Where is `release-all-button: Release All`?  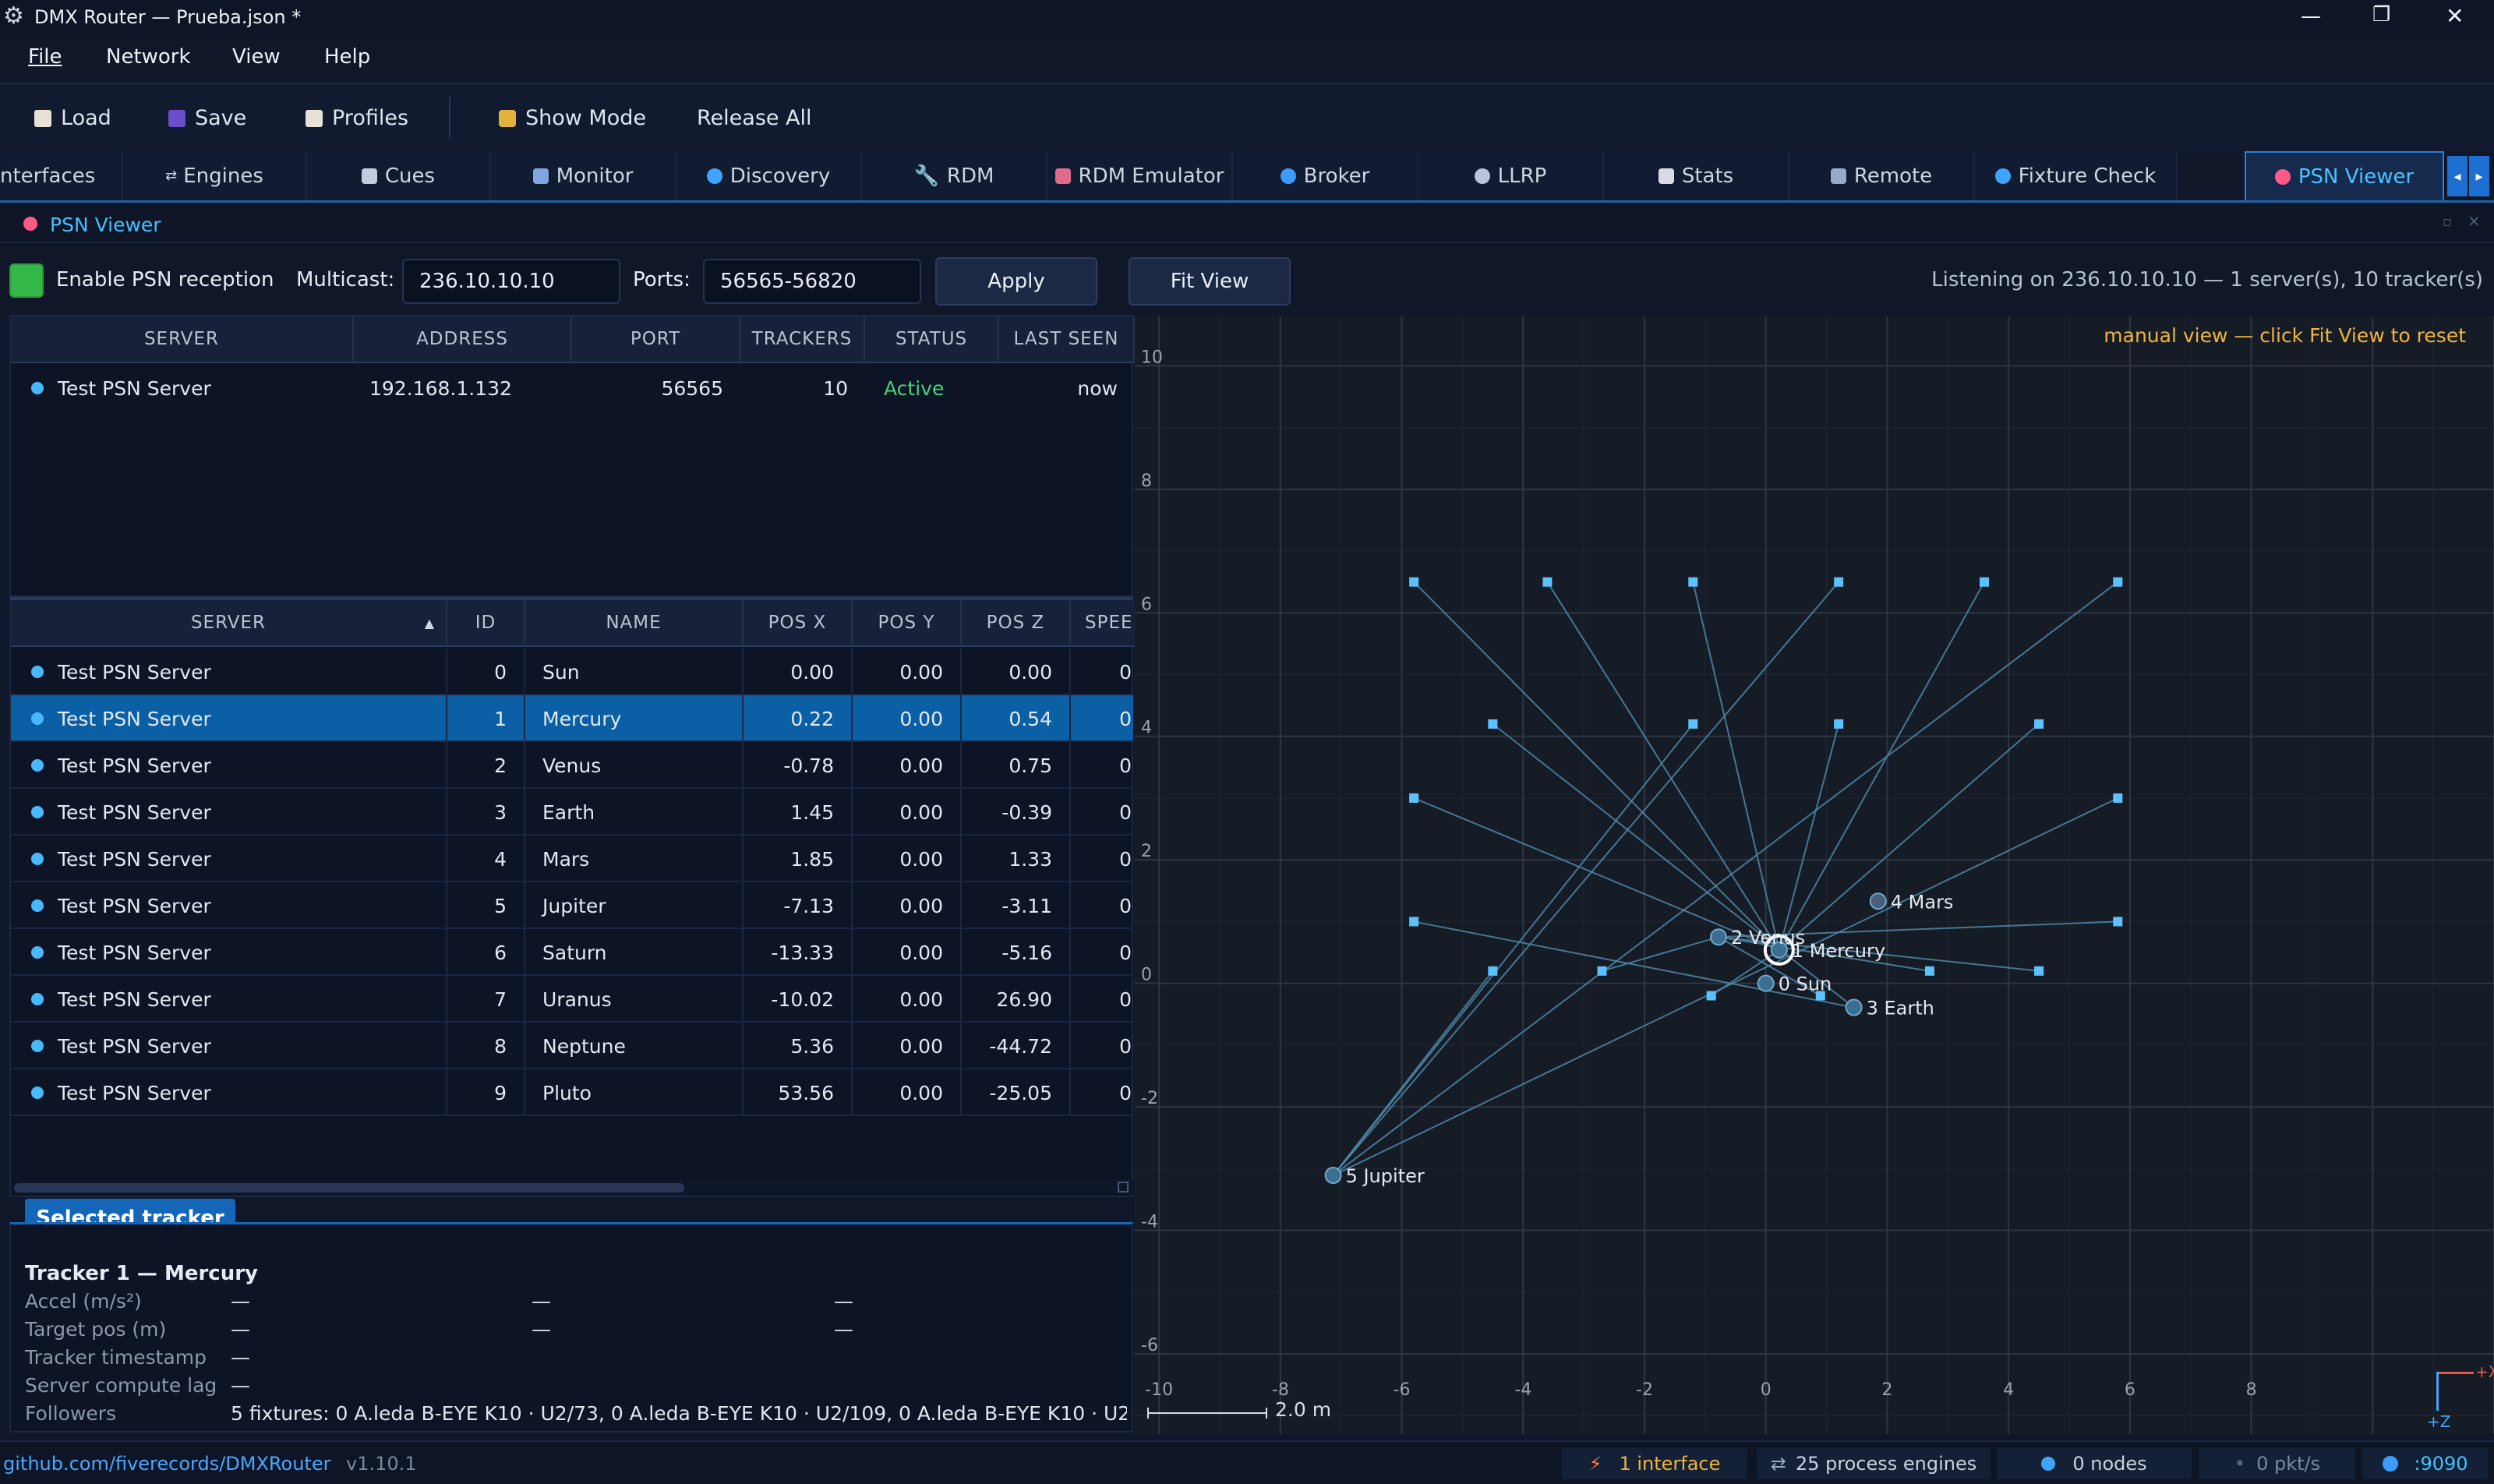 release-all-button: Release All is located at coordinates (754, 118).